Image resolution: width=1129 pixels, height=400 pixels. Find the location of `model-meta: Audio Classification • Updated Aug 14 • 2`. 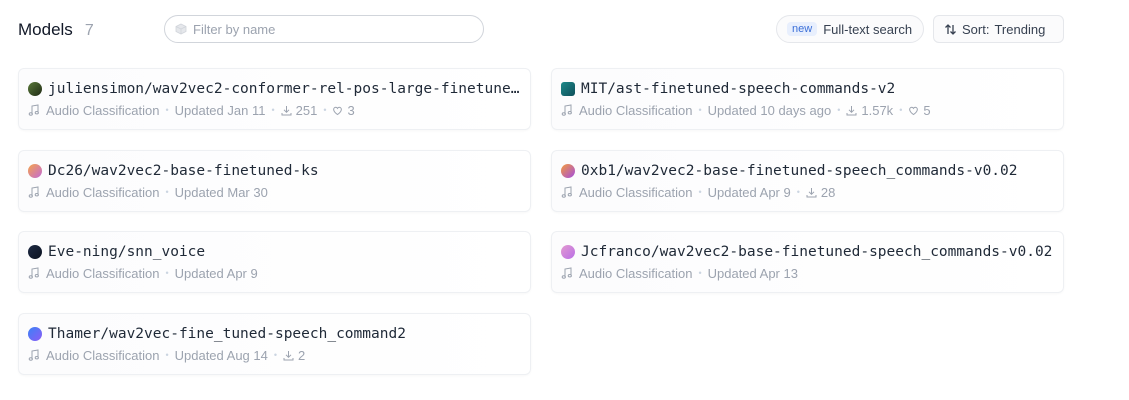

model-meta: Audio Classification • Updated Aug 14 • 2 is located at coordinates (274, 355).